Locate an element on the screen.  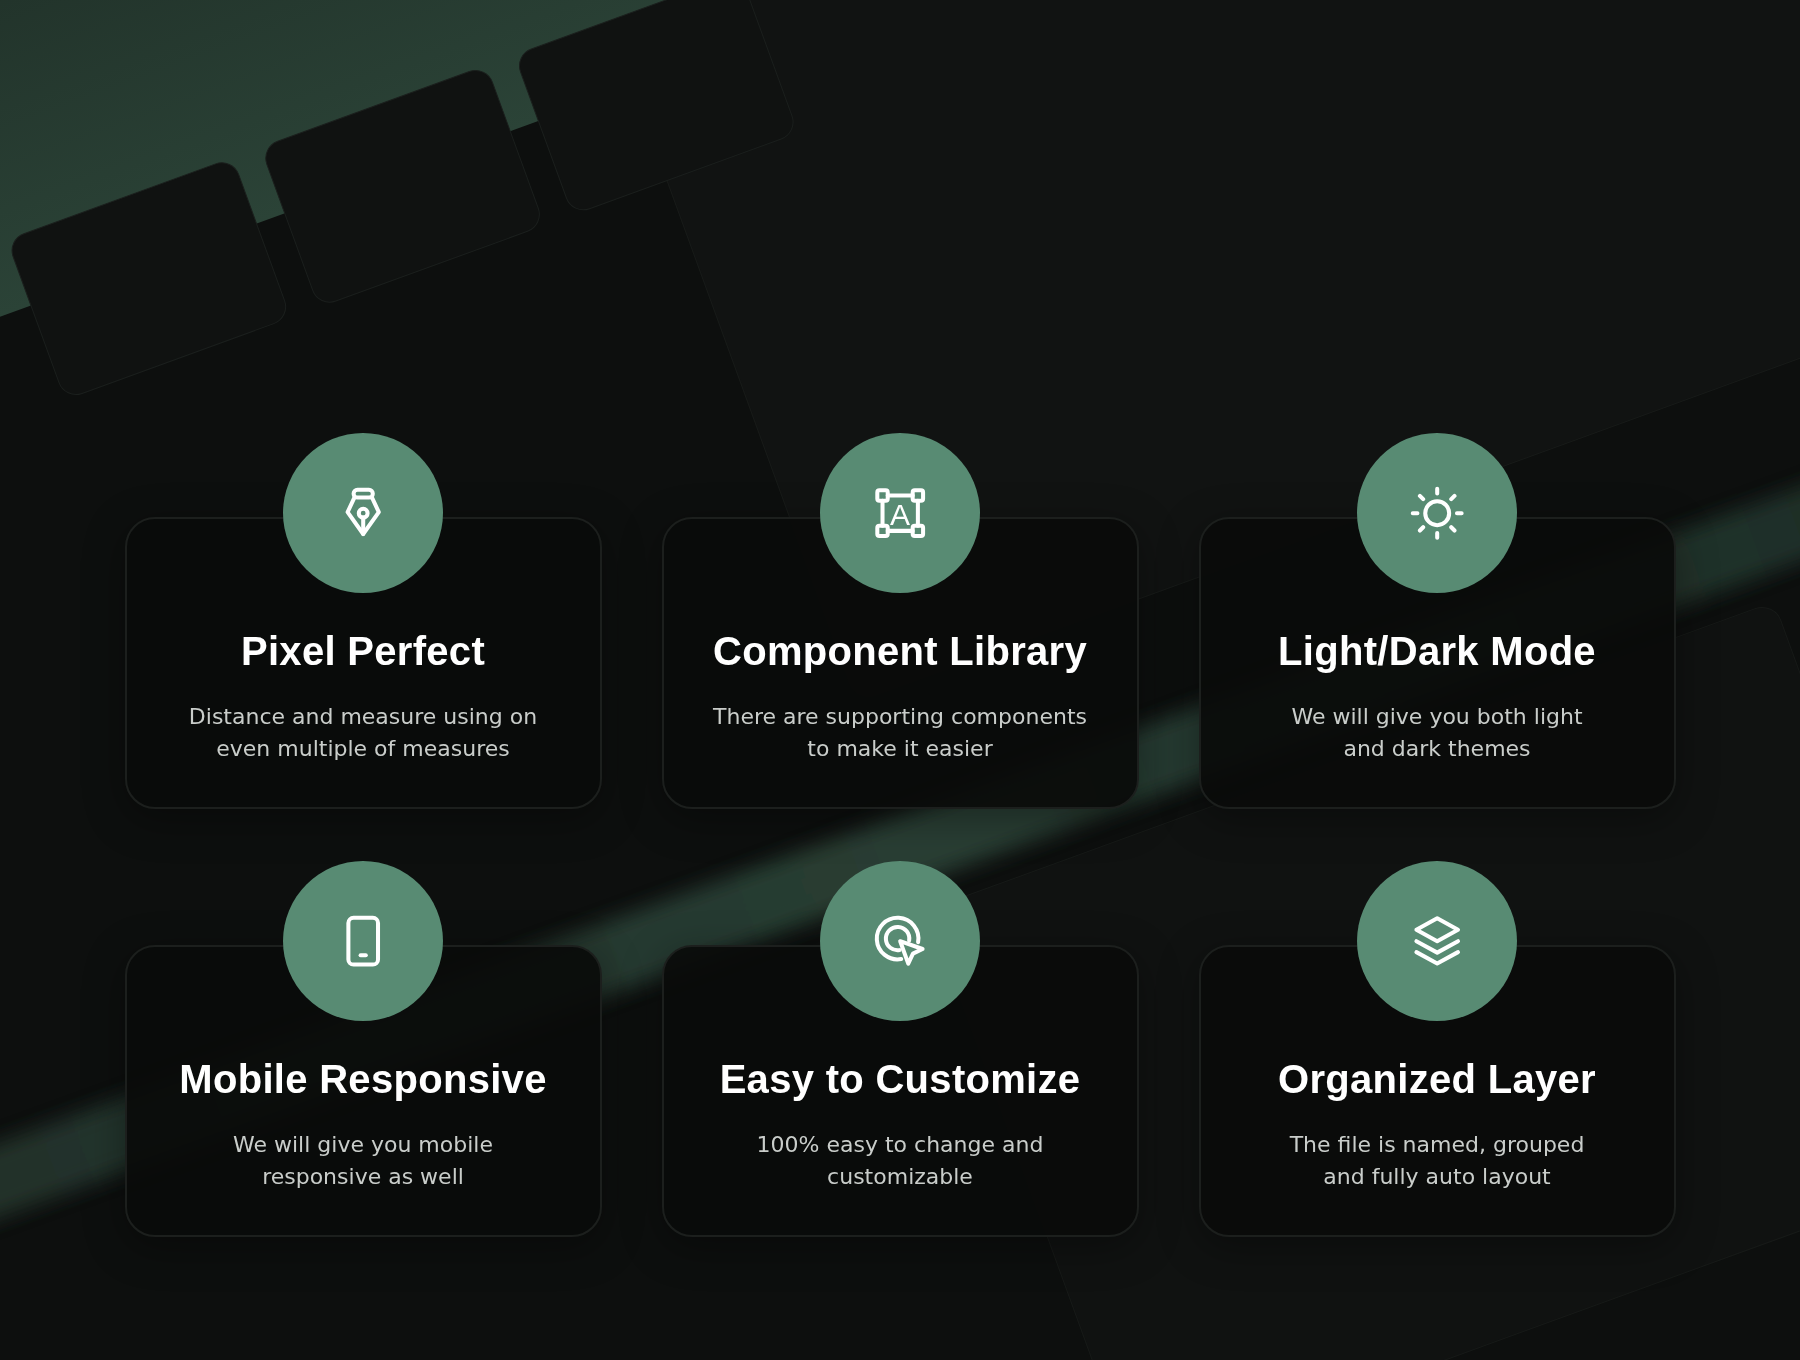
feature-title: Pixel Perfect is located at coordinates (362, 651).